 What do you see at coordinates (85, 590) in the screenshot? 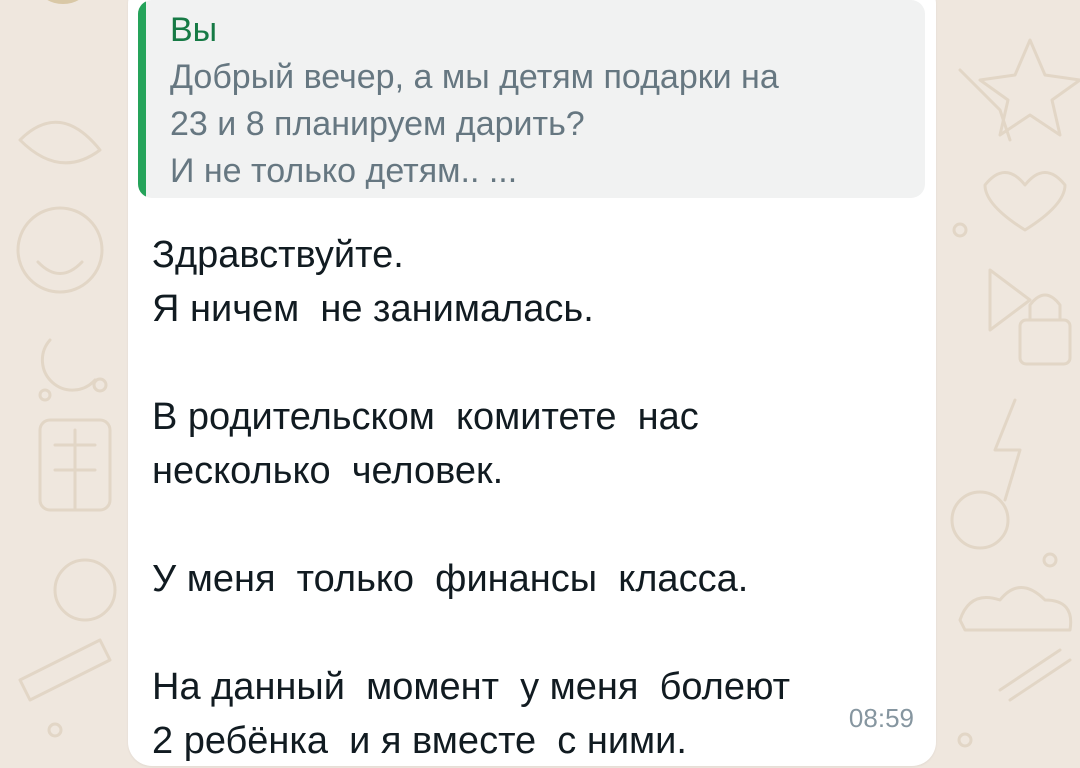
I see `flower-doodle-icon` at bounding box center [85, 590].